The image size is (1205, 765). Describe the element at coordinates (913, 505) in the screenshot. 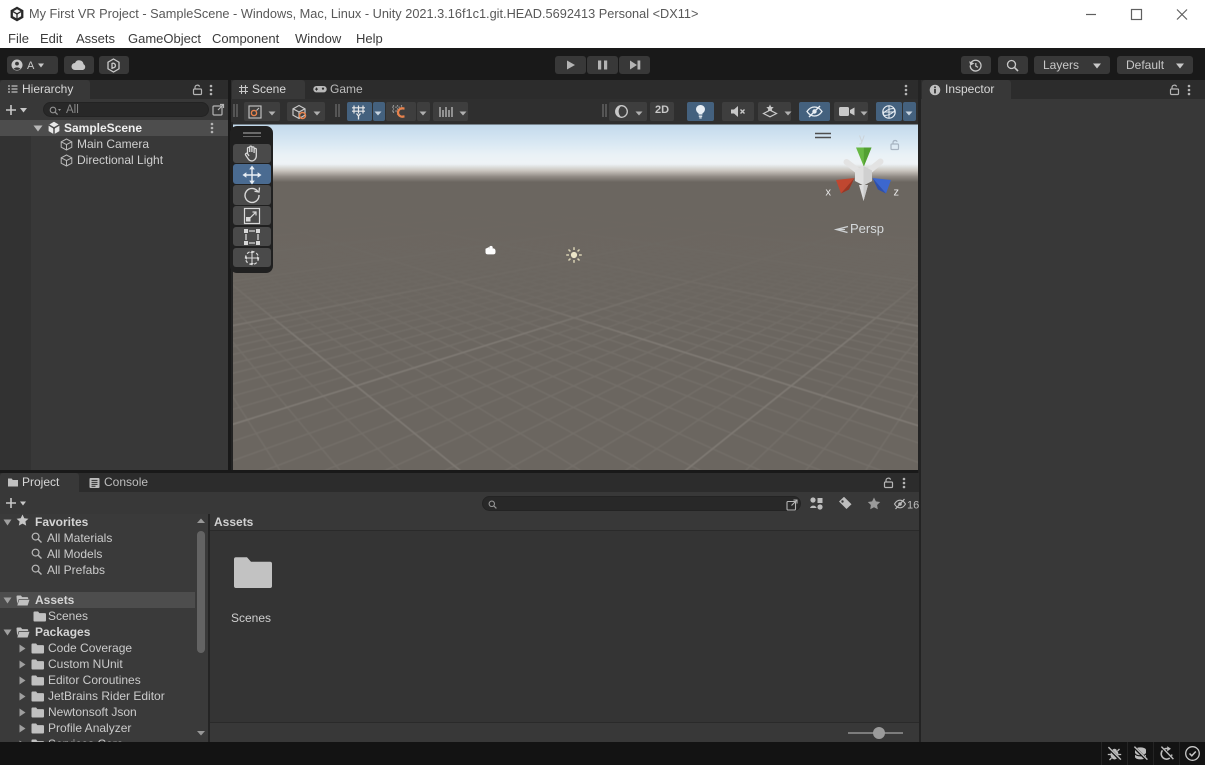

I see `svg-text: 16` at that location.